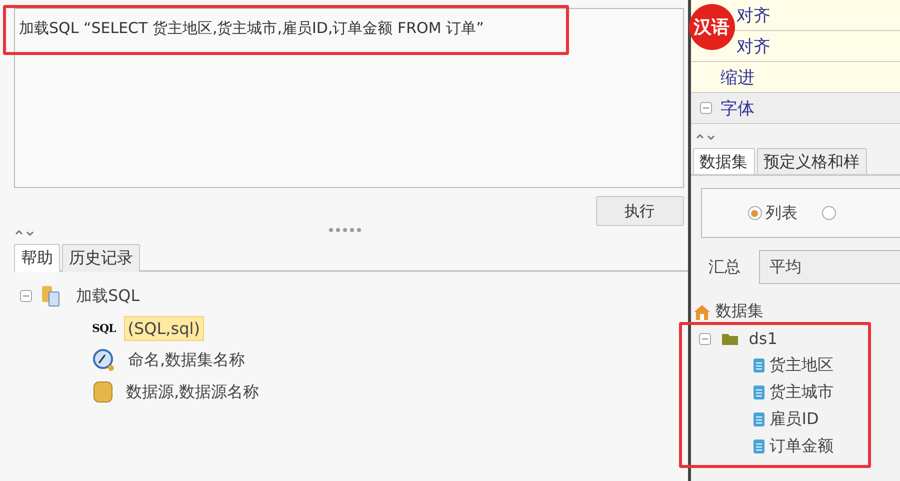 The height and width of the screenshot is (481, 900). What do you see at coordinates (193, 392) in the screenshot?
I see `tree-item: 数据源,数据源名称` at bounding box center [193, 392].